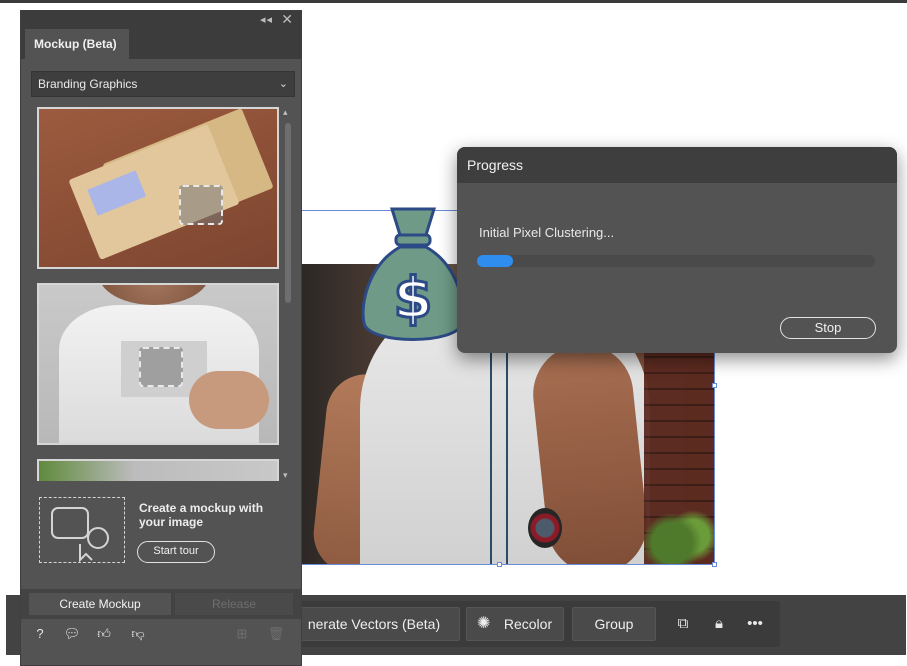  I want to click on thumbnails-scrollbar: ▴ ▾, so click(287, 294).